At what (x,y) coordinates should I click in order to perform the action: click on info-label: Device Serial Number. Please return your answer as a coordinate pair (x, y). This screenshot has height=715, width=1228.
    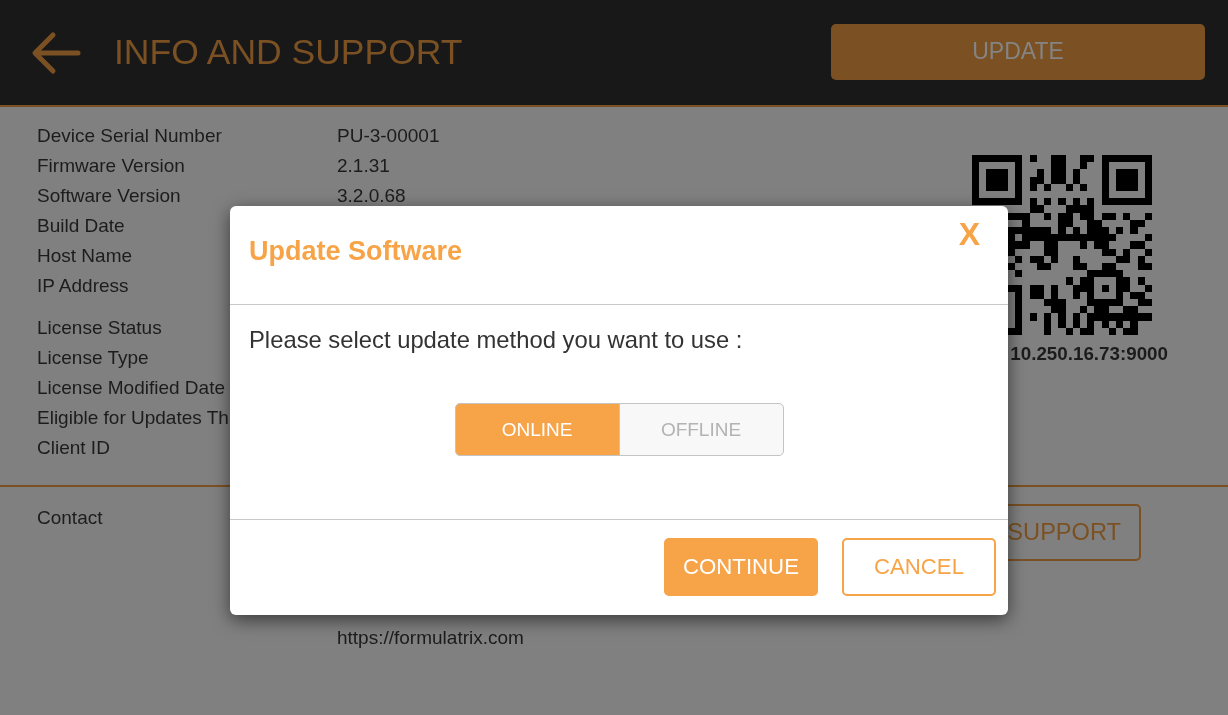
    Looking at the image, I should click on (129, 136).